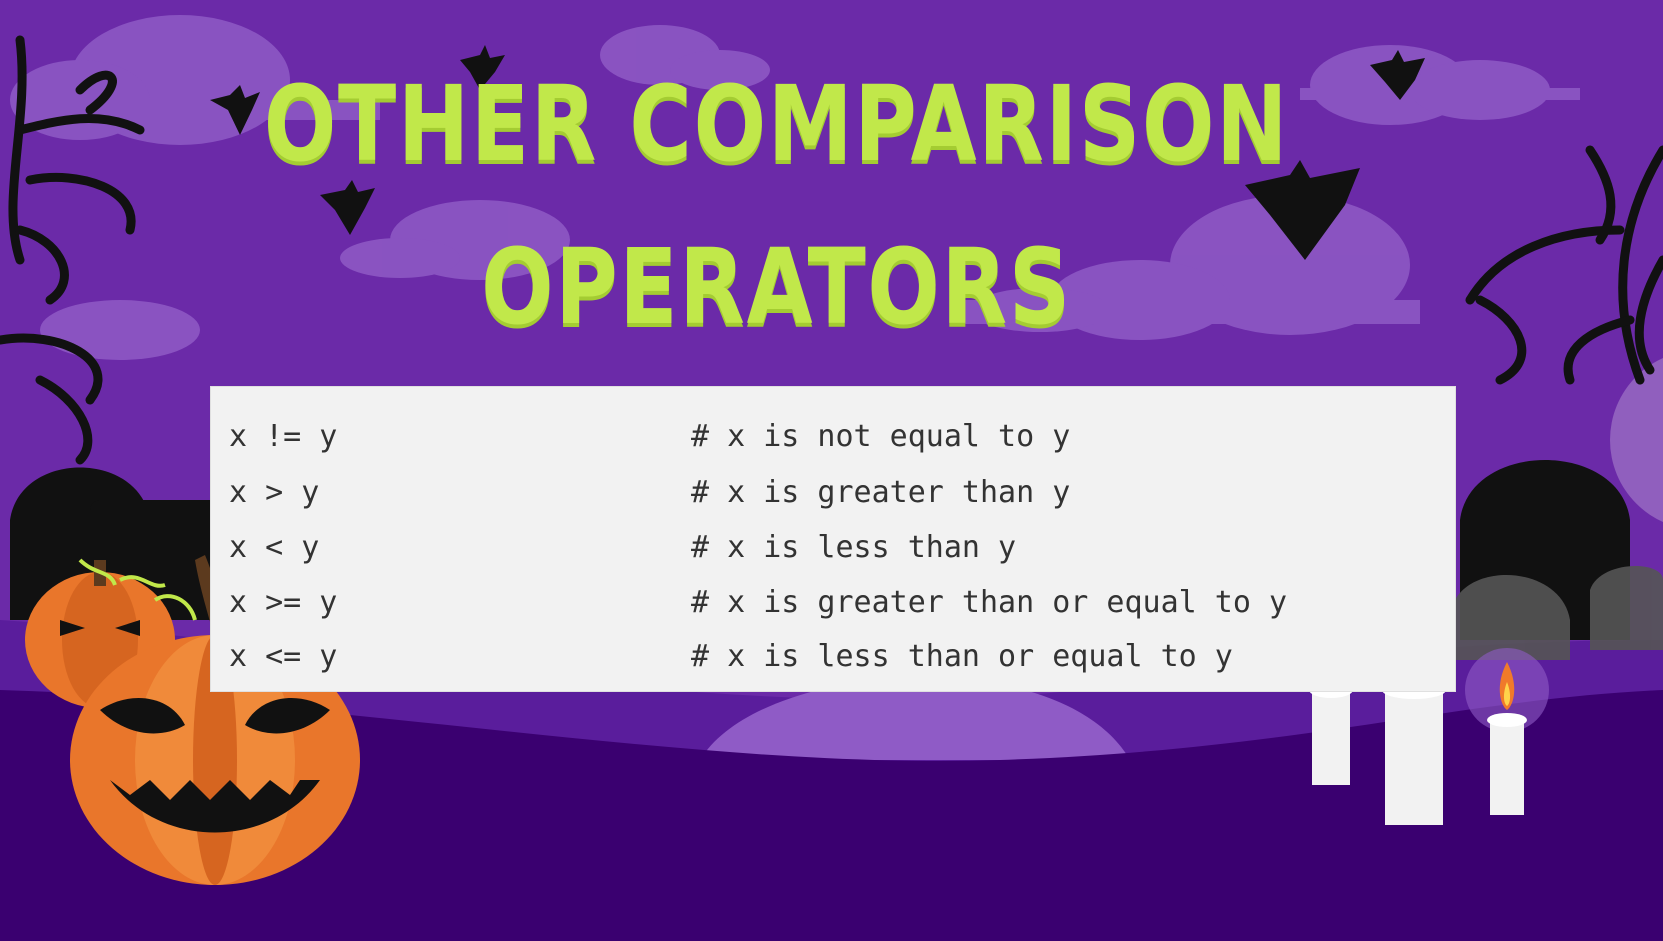 This screenshot has width=1663, height=941. I want to click on code-expression: x > y, so click(274, 492).